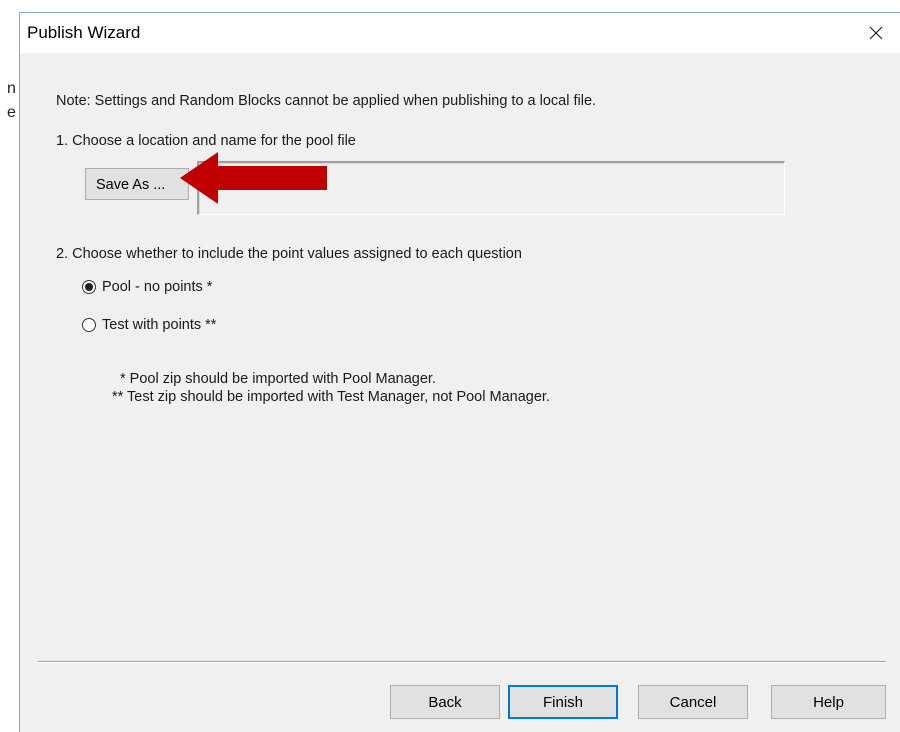 The width and height of the screenshot is (900, 732). I want to click on title-bar: Publish Wizard, so click(460, 33).